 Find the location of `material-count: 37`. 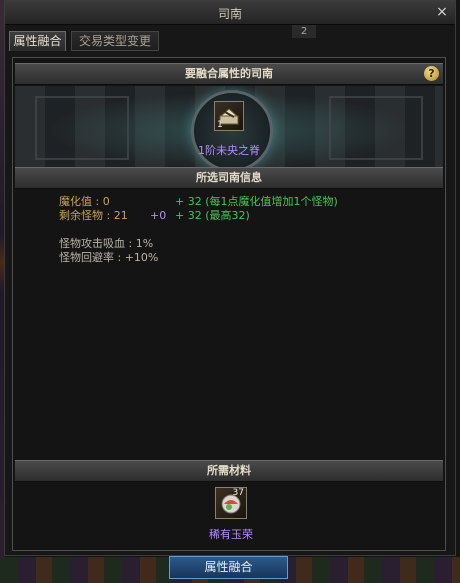

material-count: 37 is located at coordinates (238, 493).